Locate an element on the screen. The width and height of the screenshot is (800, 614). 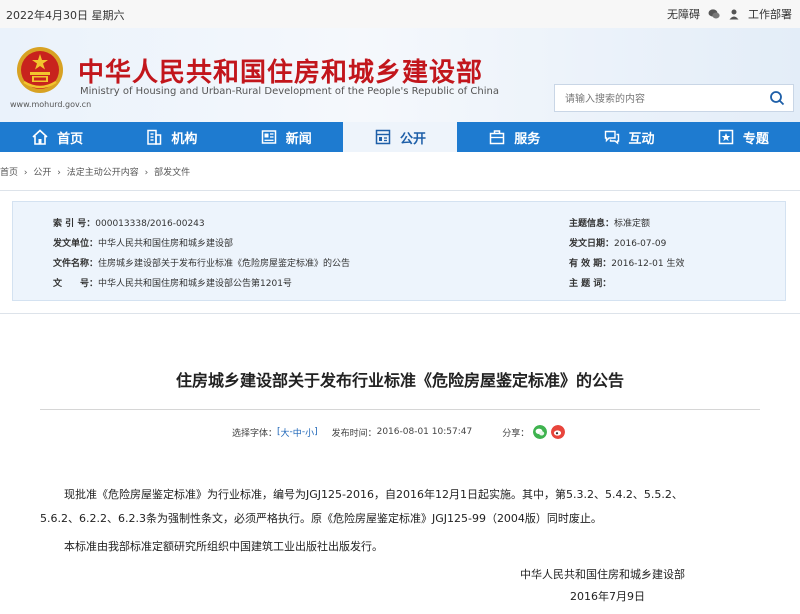
search-box is located at coordinates (674, 98).